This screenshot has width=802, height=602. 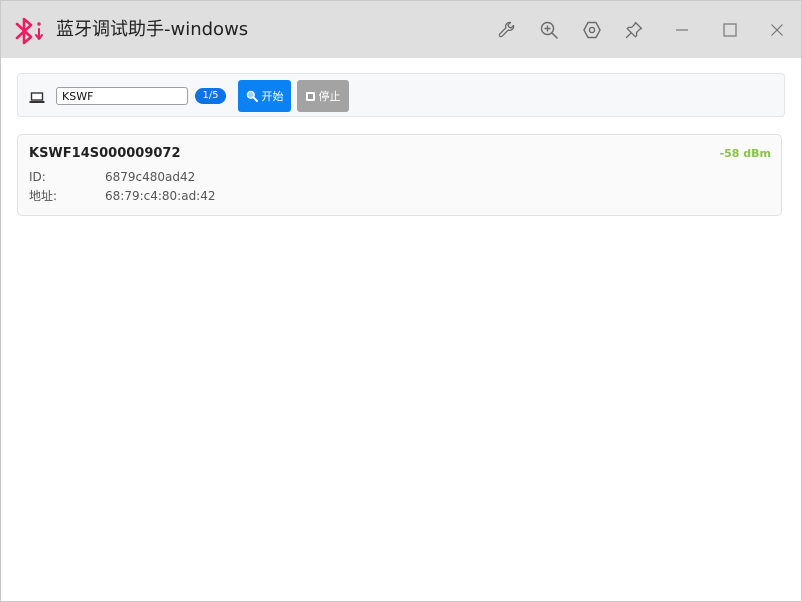 What do you see at coordinates (401, 95) in the screenshot?
I see `scan-toolbar: 1/5 开始 停止` at bounding box center [401, 95].